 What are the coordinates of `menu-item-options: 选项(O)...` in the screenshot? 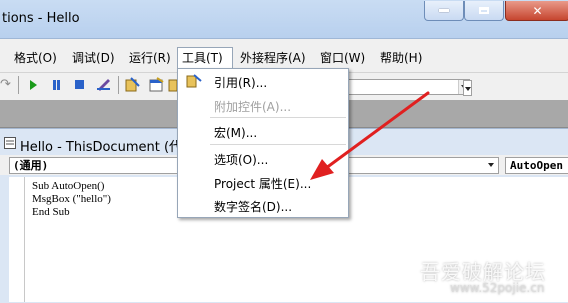 It's located at (241, 159).